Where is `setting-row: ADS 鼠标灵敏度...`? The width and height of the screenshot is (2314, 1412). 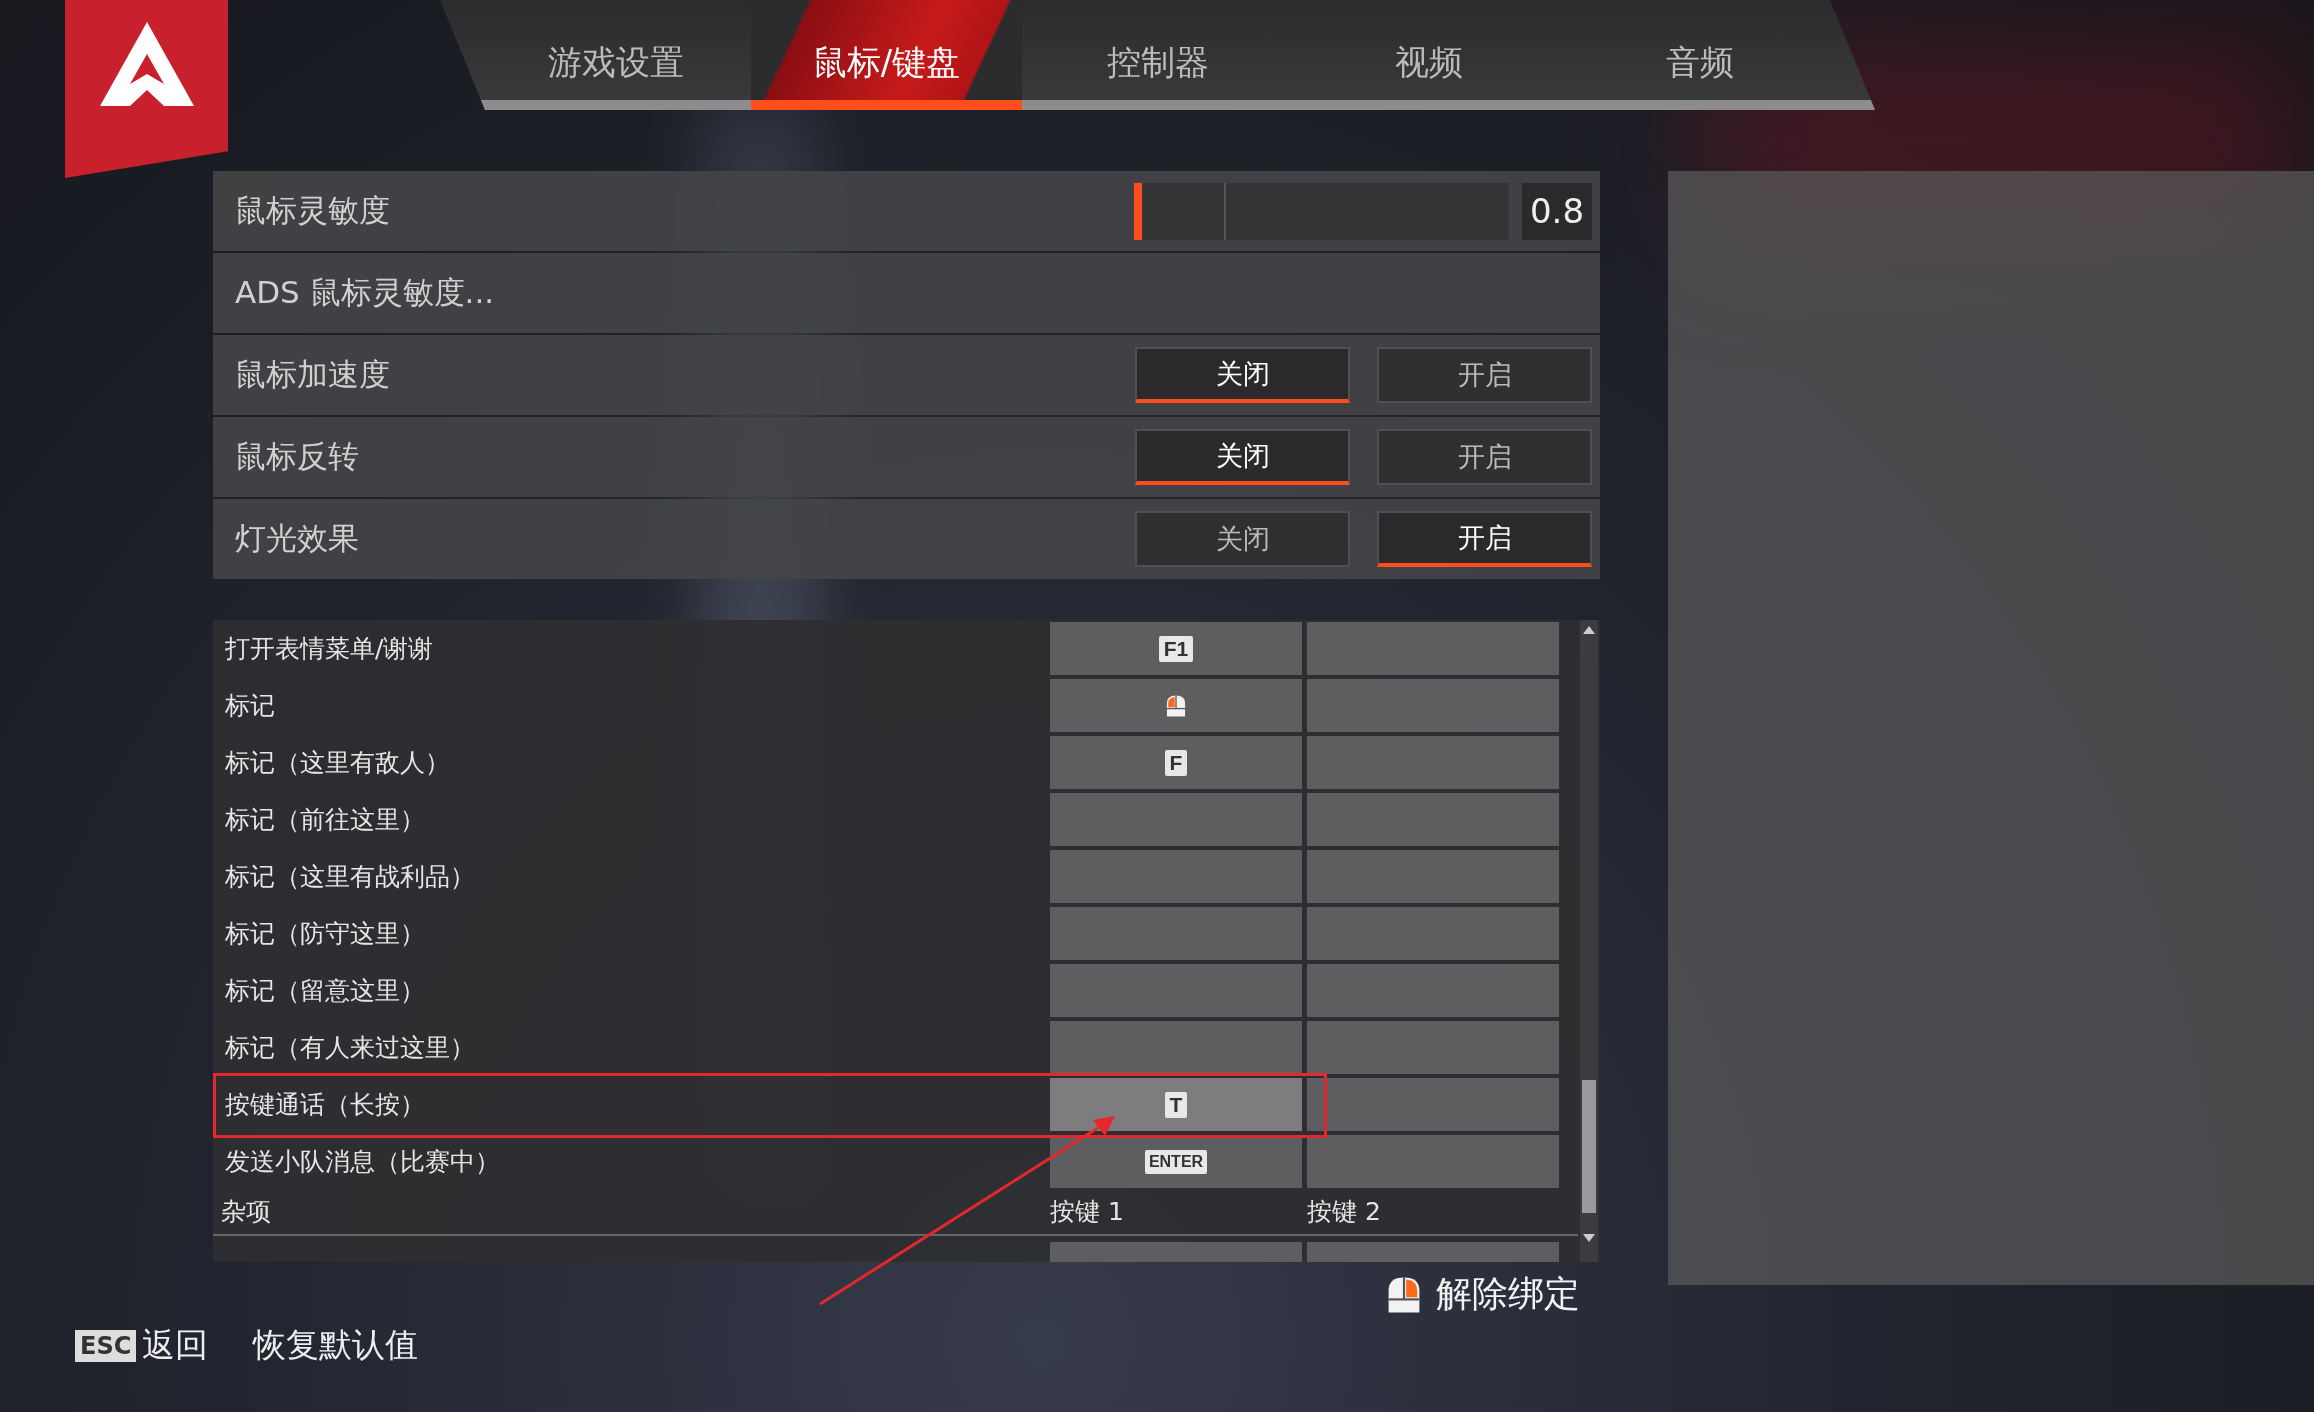
setting-row: ADS 鼠标灵敏度... is located at coordinates (906, 293).